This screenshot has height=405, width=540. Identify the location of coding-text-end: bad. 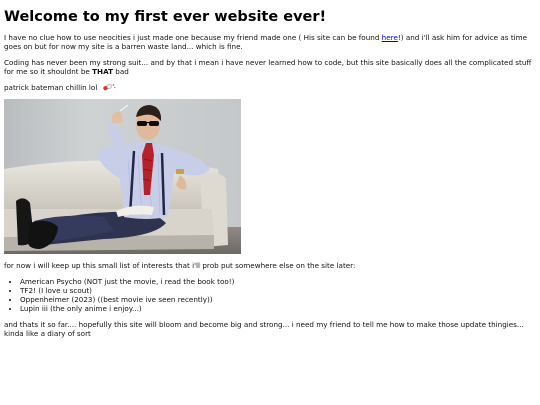
(120, 71).